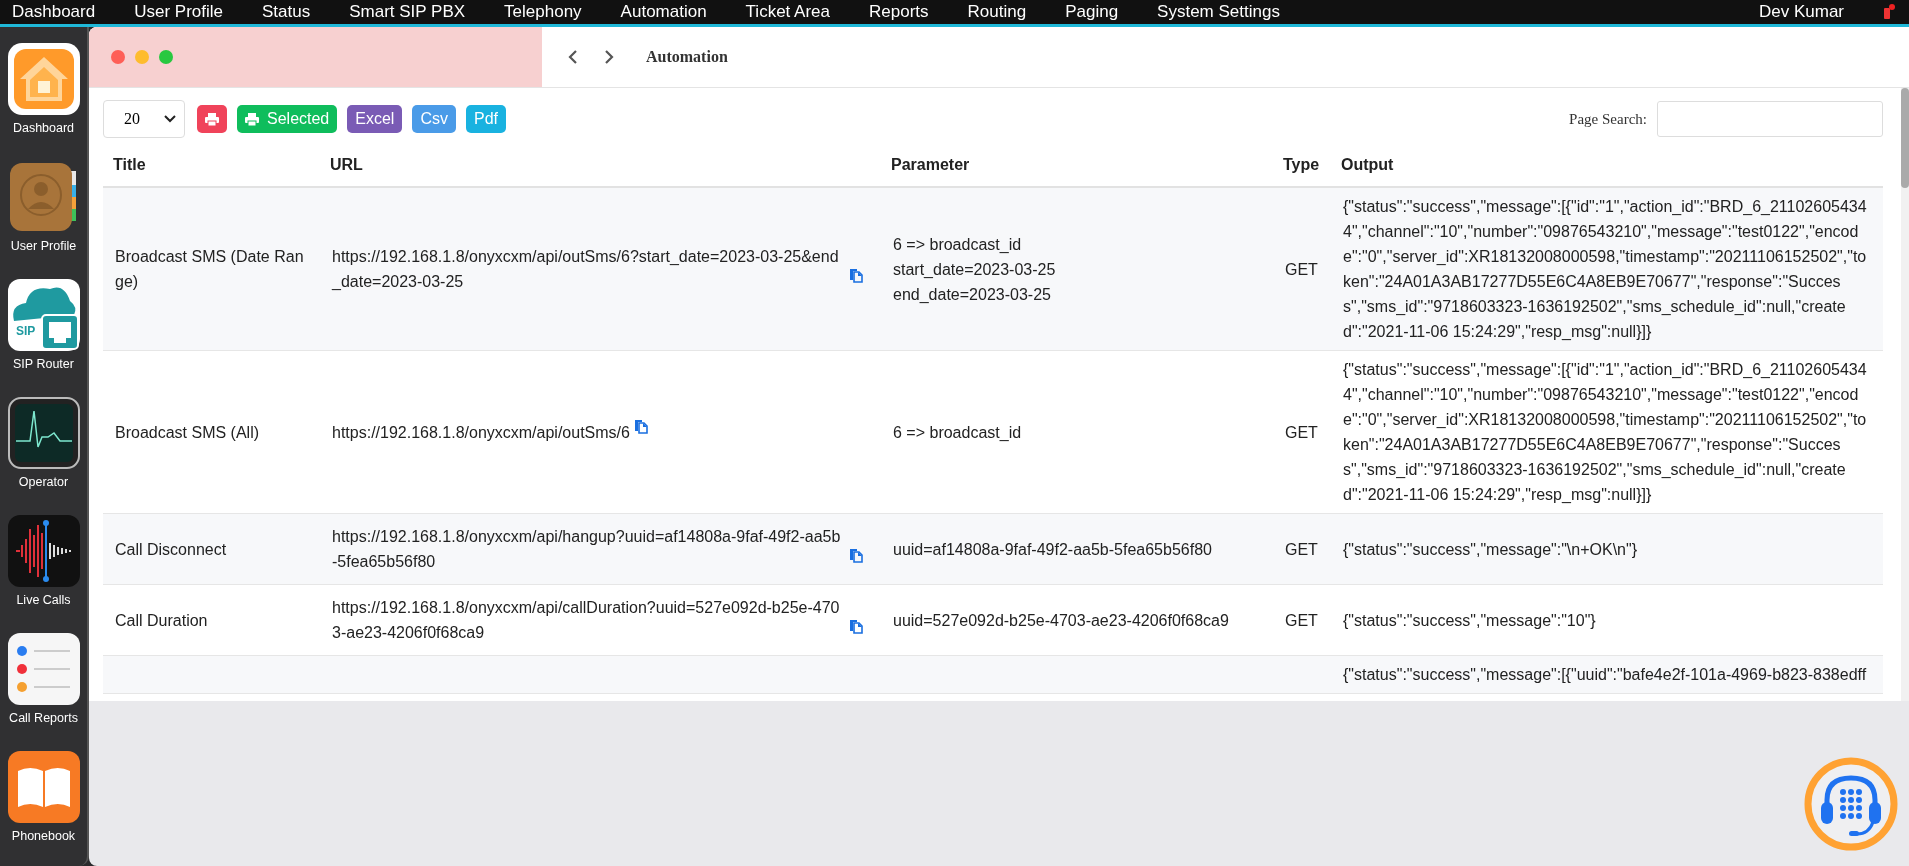  I want to click on url-text: https://192.168.1.8/onyxcxm/api/hangup?uuid=af14808a-9faf-49f2-aa5b-5fea65b56f80, so click(587, 549).